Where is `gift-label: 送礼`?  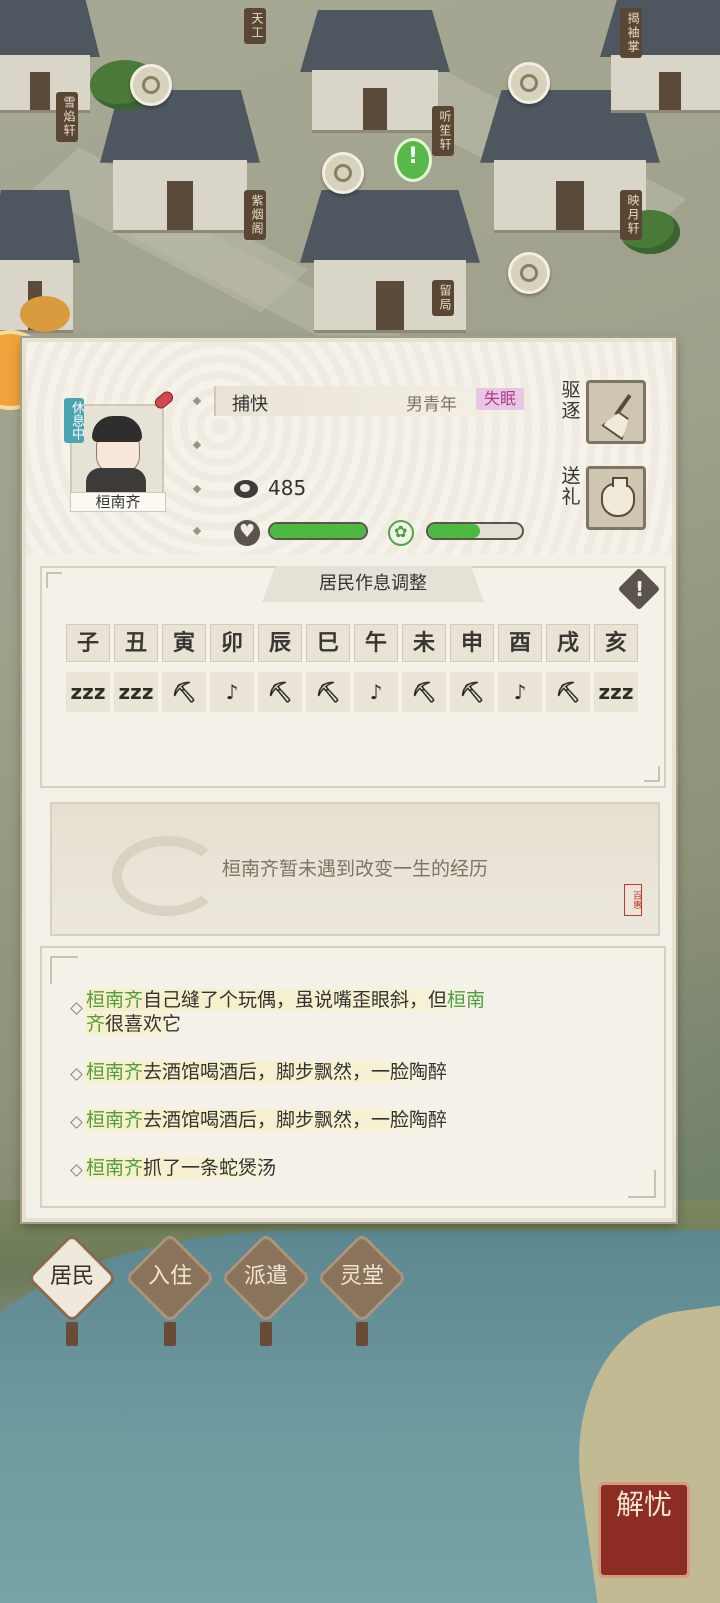 gift-label: 送礼 is located at coordinates (571, 486).